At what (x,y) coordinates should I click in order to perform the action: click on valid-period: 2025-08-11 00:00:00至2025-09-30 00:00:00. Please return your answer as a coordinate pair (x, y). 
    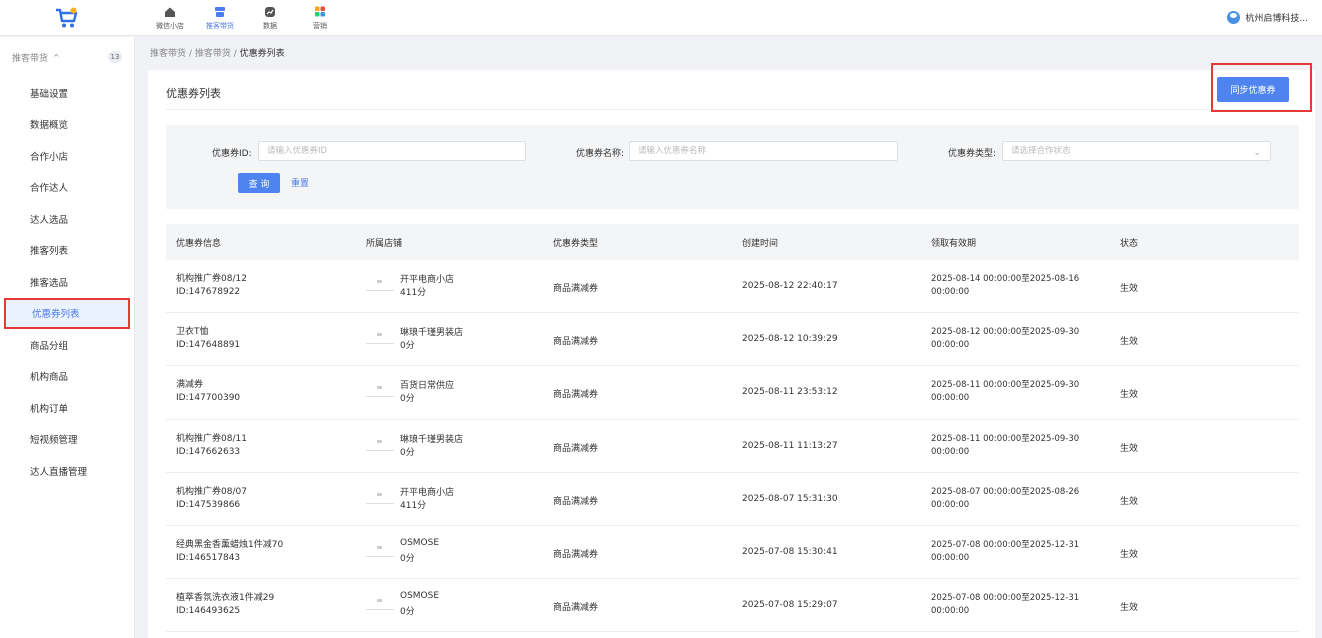
    Looking at the image, I should click on (1013, 446).